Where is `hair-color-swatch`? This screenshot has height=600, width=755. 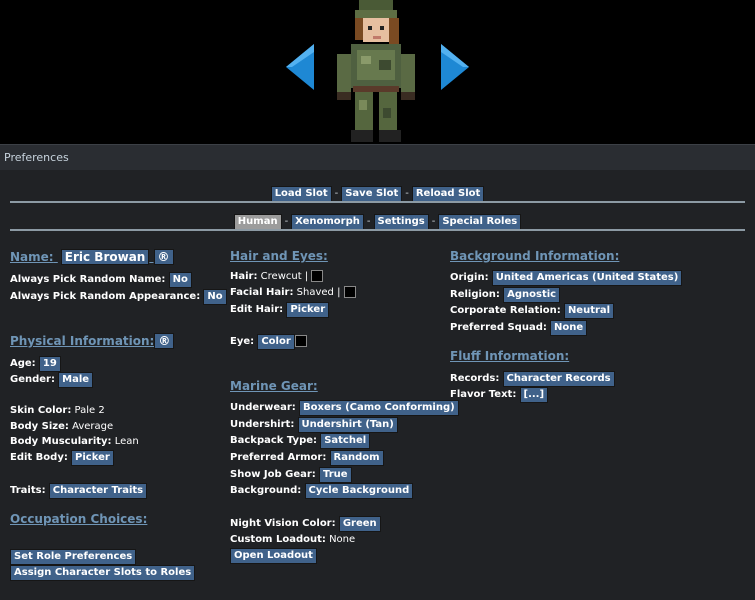 hair-color-swatch is located at coordinates (317, 276).